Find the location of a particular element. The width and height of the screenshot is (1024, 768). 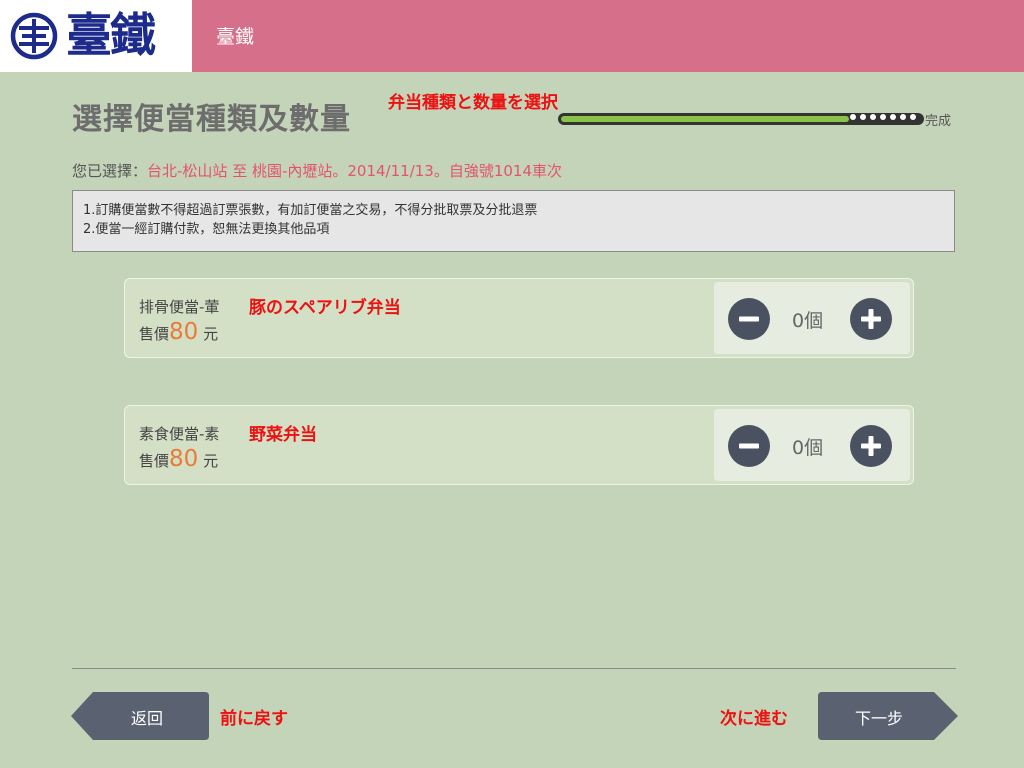

progress-fill is located at coordinates (705, 119).